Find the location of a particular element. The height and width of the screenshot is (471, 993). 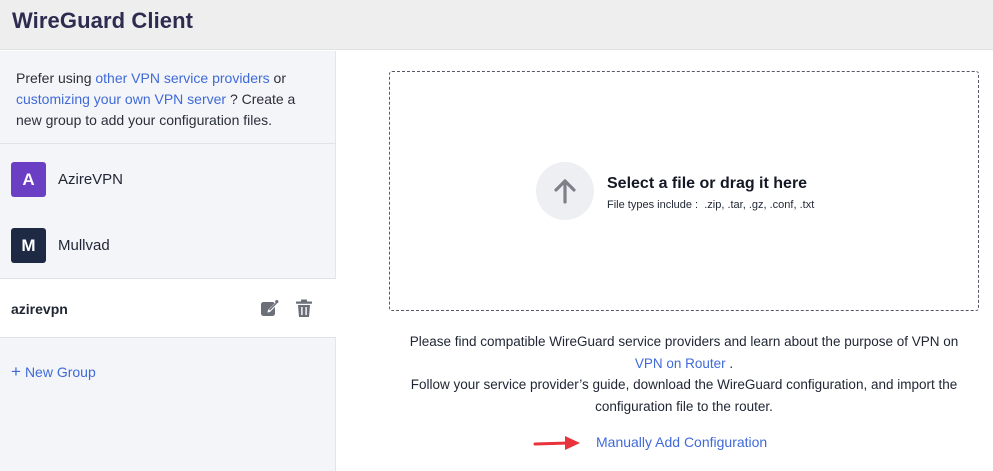

edit-icon is located at coordinates (269, 308).